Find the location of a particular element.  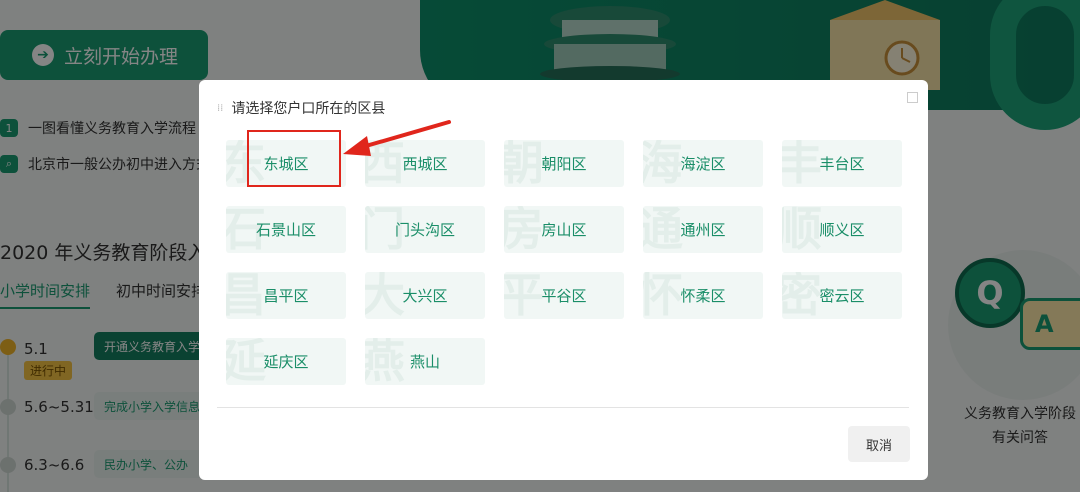

dialog-divider is located at coordinates (563, 407).